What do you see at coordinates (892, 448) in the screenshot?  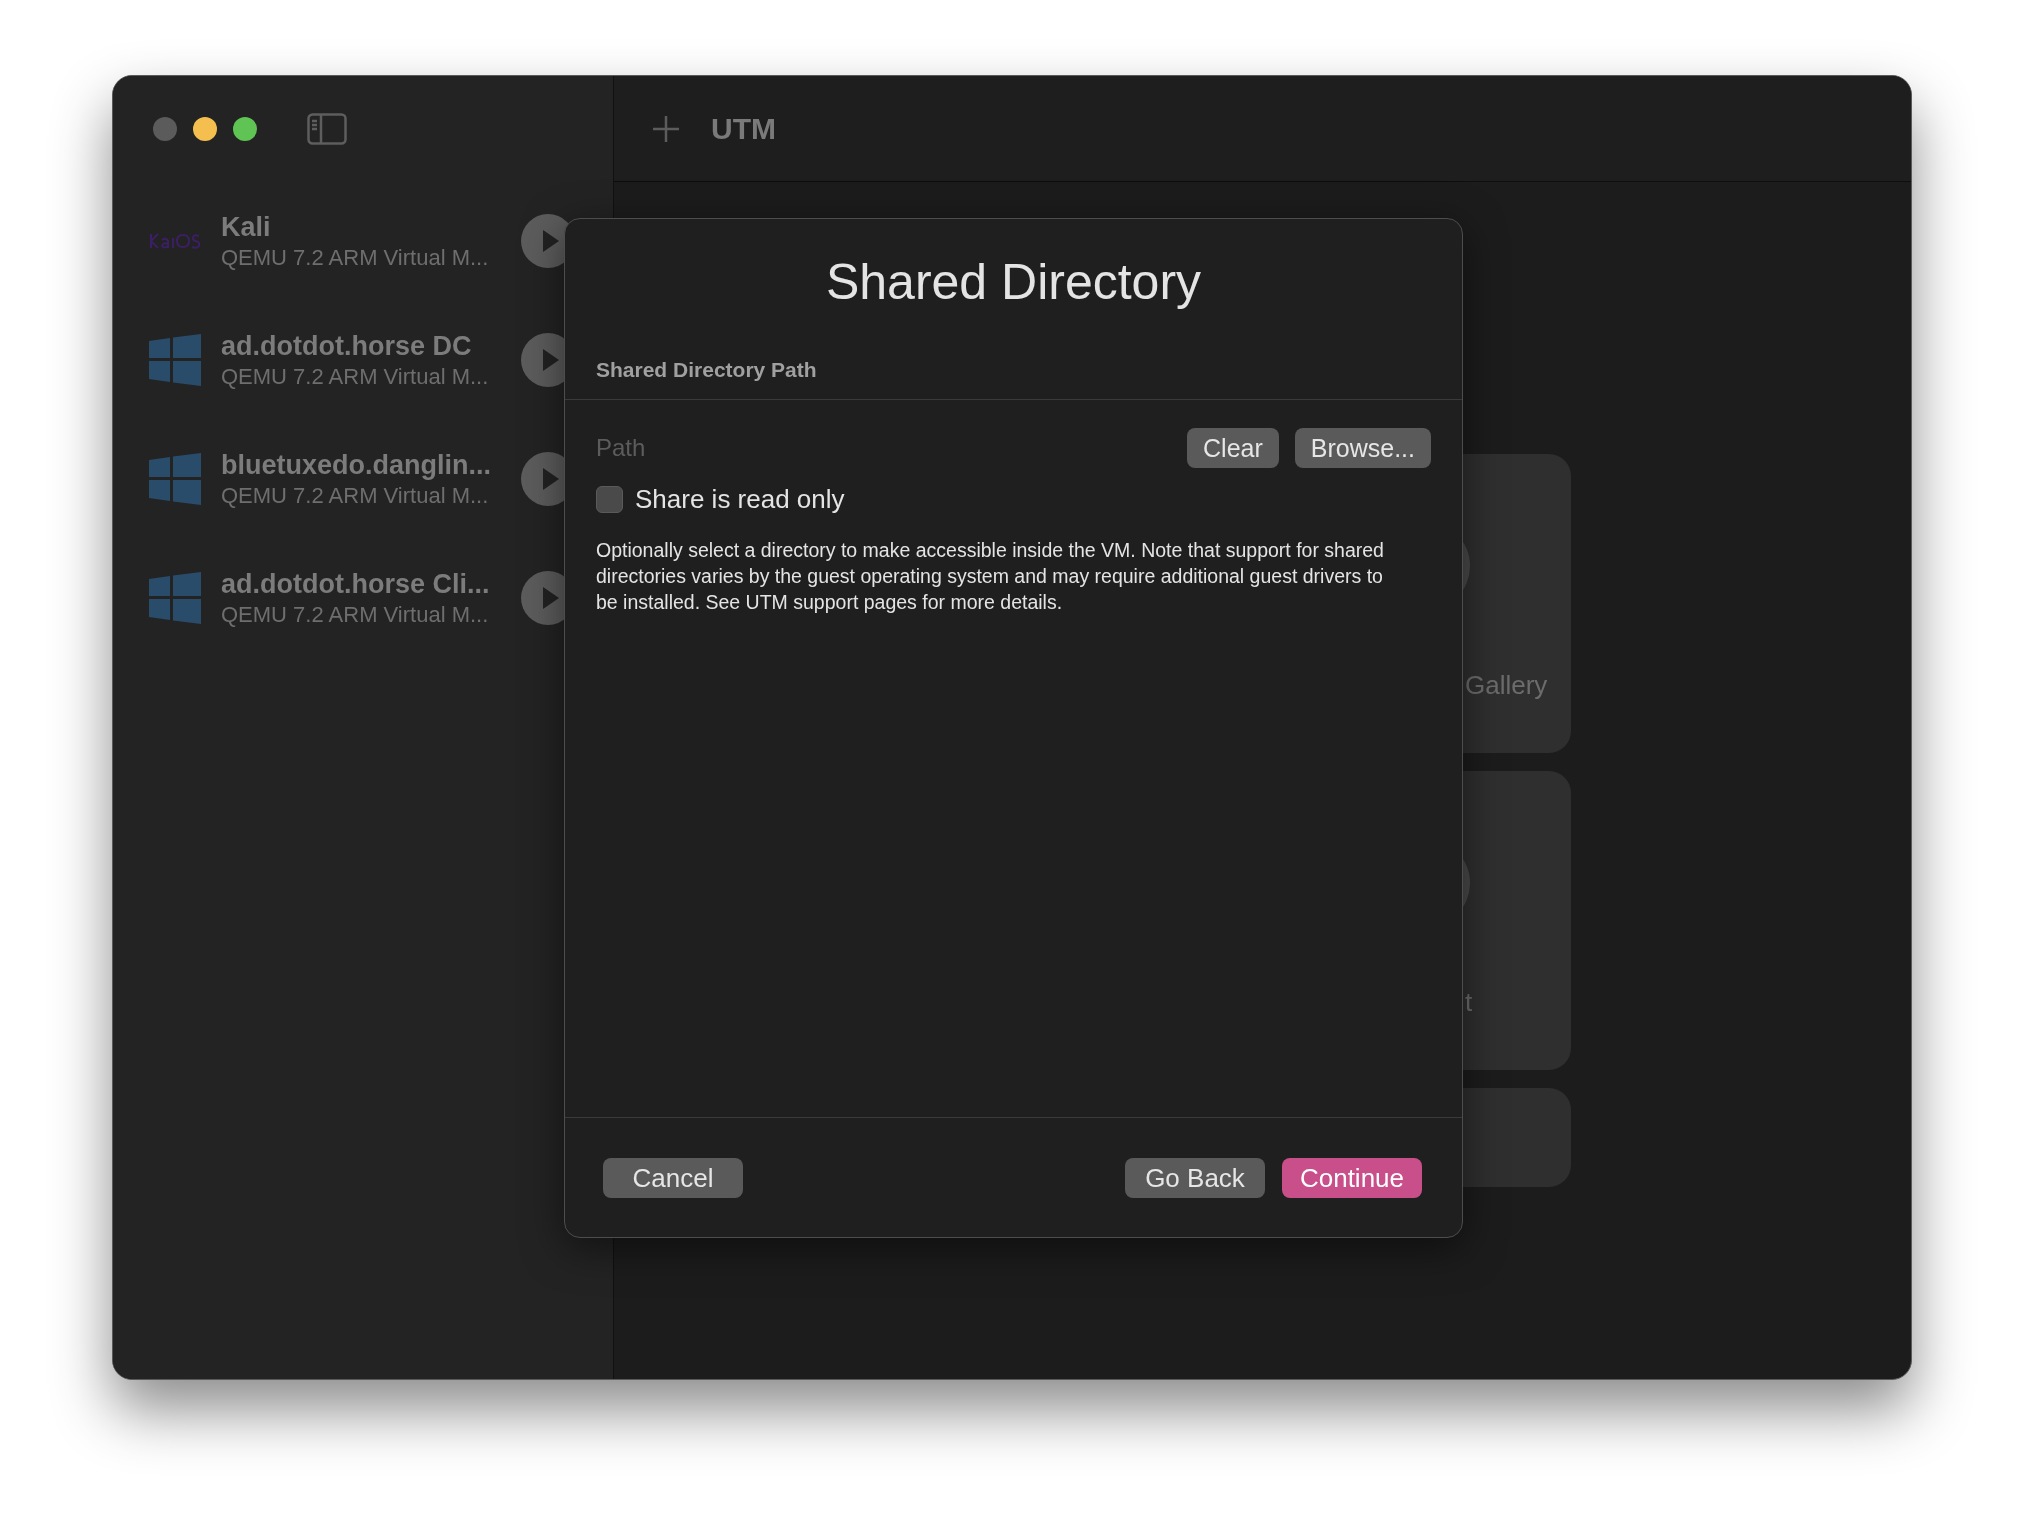 I see `path-field: Path` at bounding box center [892, 448].